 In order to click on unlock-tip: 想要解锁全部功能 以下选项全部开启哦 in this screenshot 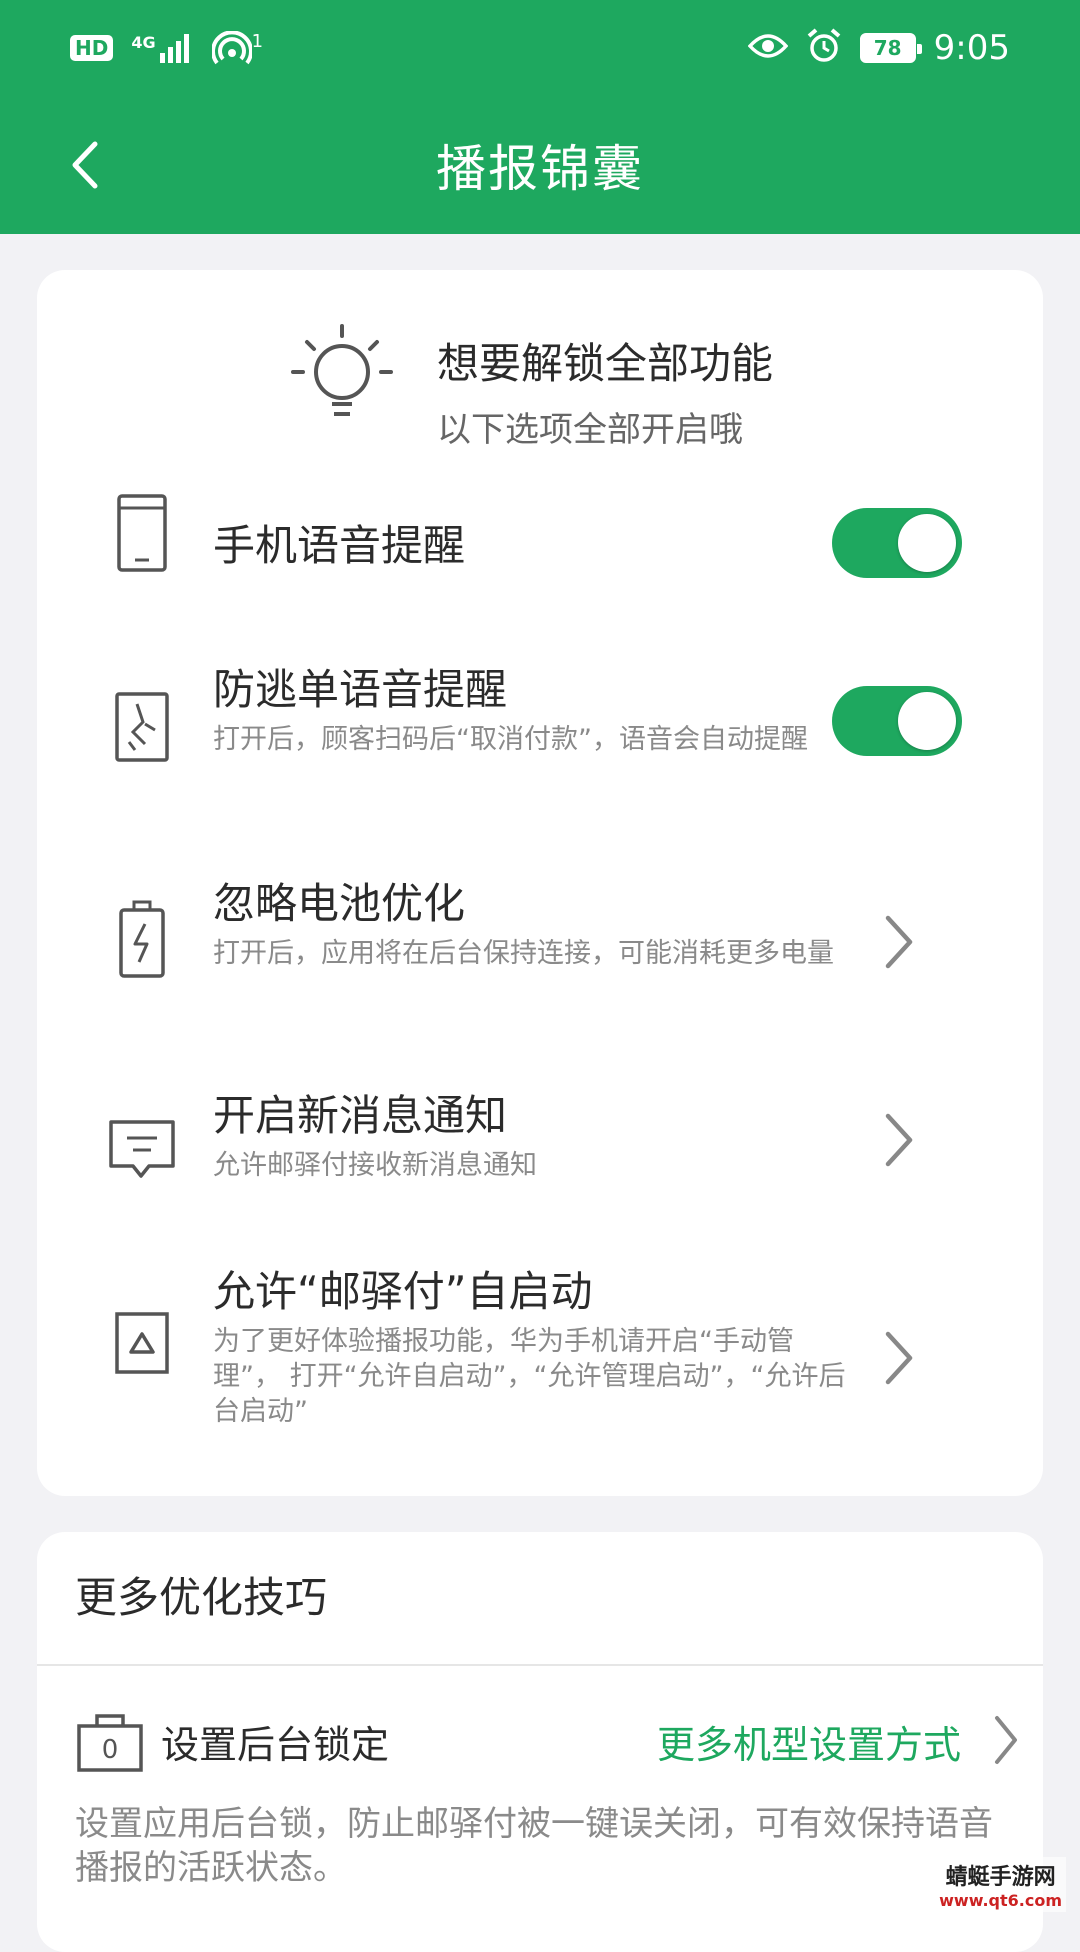, I will do `click(587, 375)`.